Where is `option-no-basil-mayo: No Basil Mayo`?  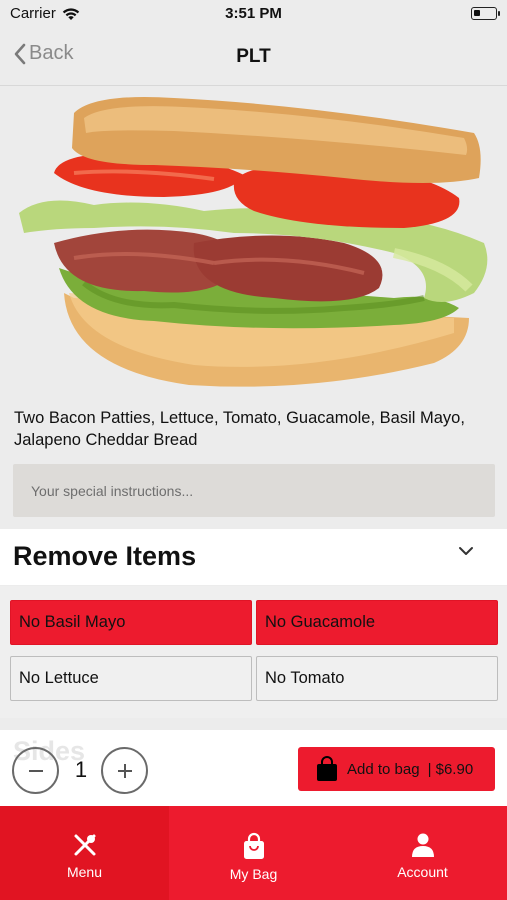
option-no-basil-mayo: No Basil Mayo is located at coordinates (131, 622).